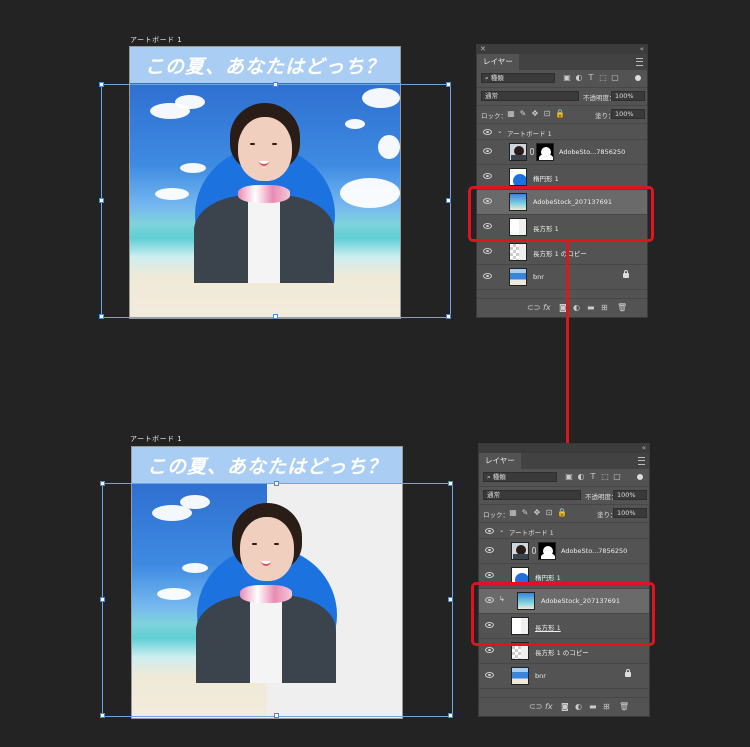 The image size is (750, 747). What do you see at coordinates (483, 49) in the screenshot?
I see `close-icon: ✕` at bounding box center [483, 49].